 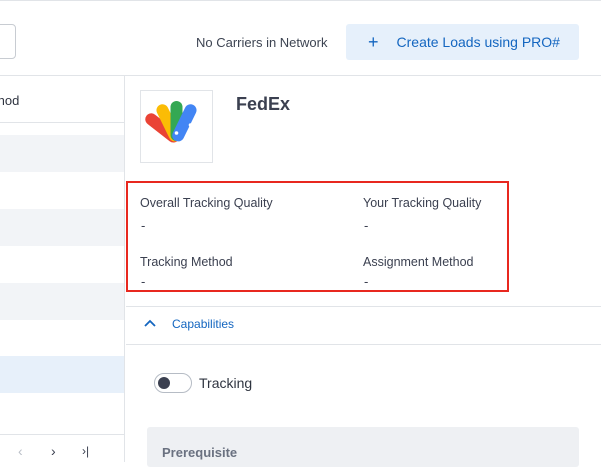 I want to click on last-page-icon: ›|, so click(x=85, y=451).